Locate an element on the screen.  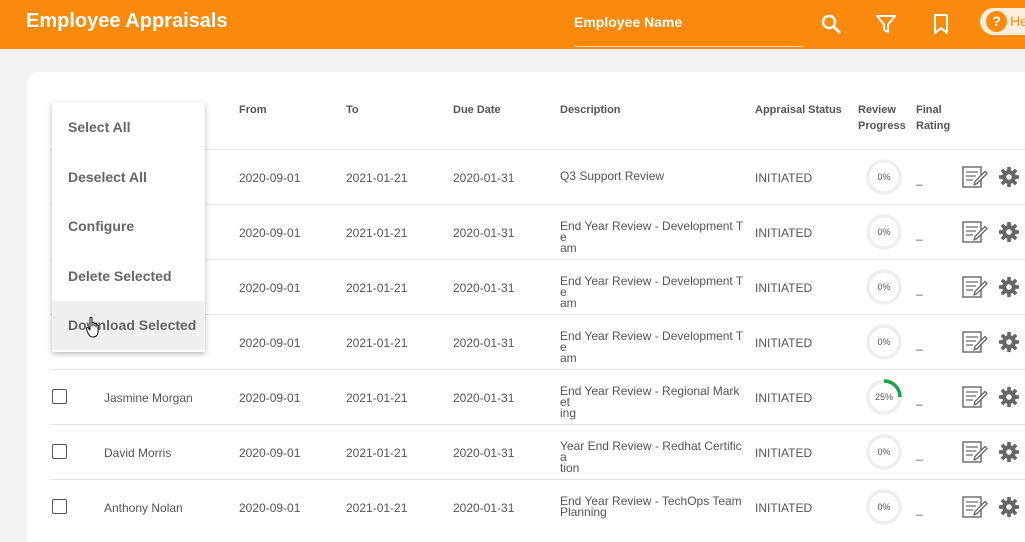
filter-icon is located at coordinates (886, 24).